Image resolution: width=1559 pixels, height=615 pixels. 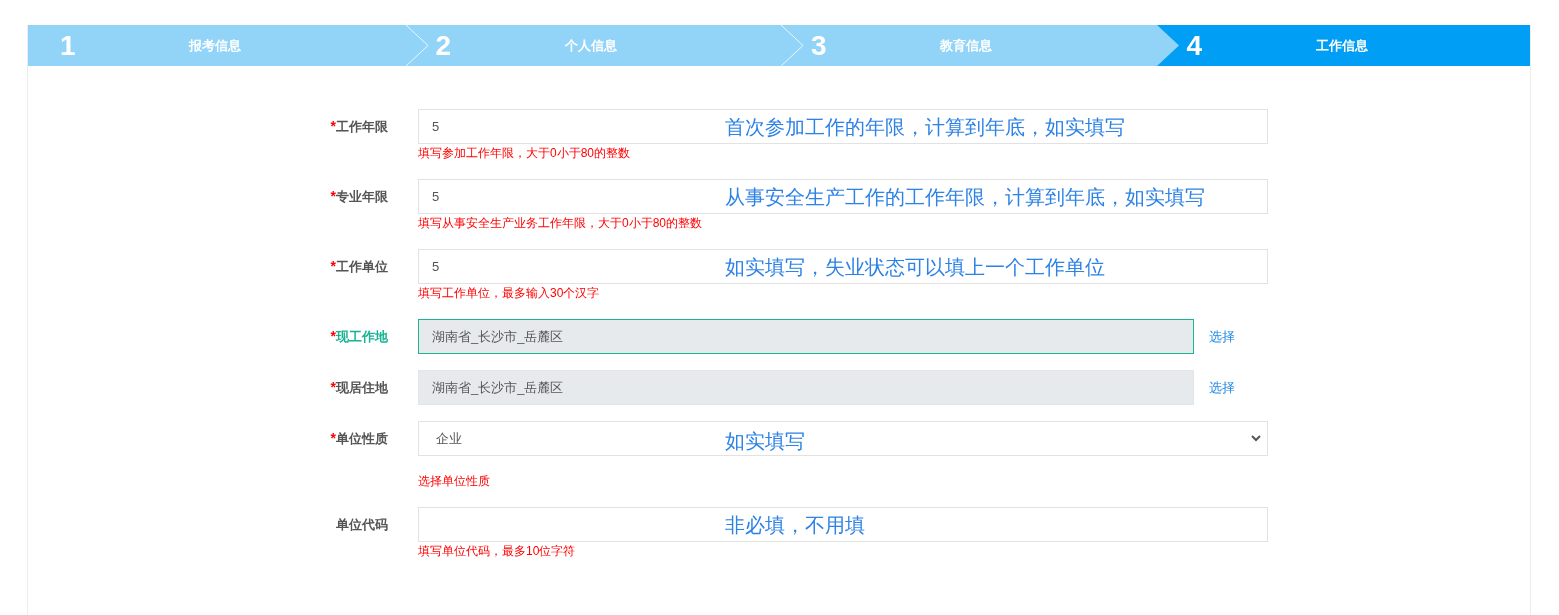 What do you see at coordinates (215, 45) in the screenshot?
I see `step-label: 报考信息` at bounding box center [215, 45].